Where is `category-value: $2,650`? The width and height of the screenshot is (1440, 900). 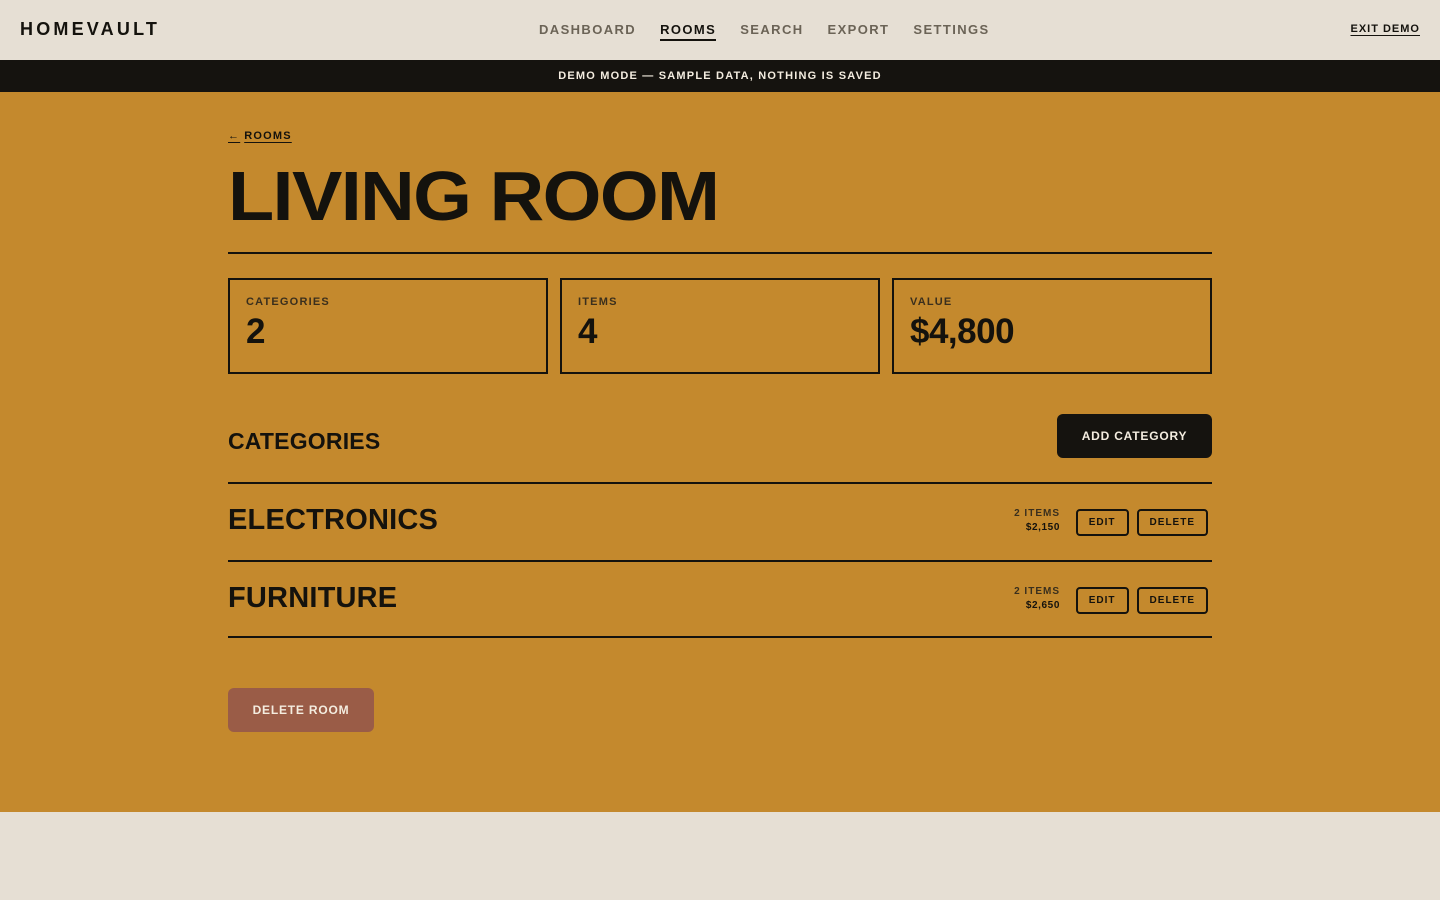
category-value: $2,650 is located at coordinates (1042, 605).